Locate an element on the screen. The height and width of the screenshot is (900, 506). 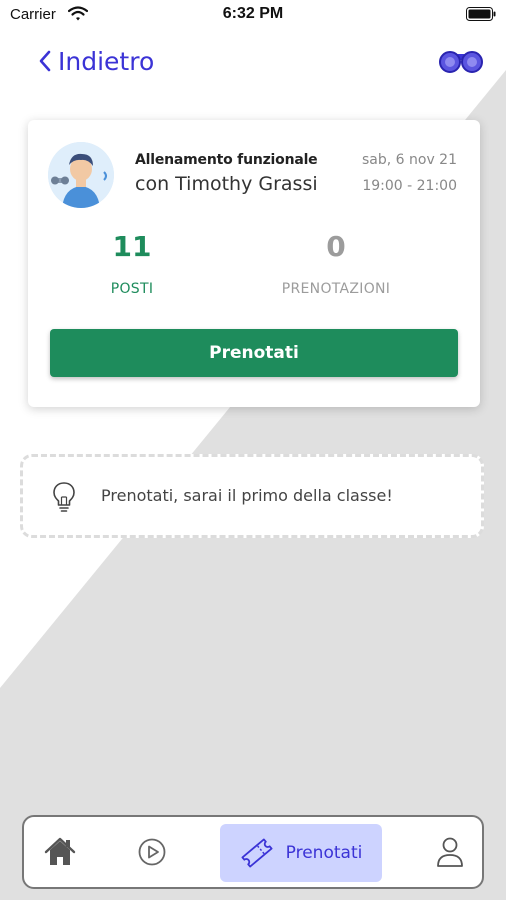
tab-bar: Prenotati is located at coordinates (253, 852).